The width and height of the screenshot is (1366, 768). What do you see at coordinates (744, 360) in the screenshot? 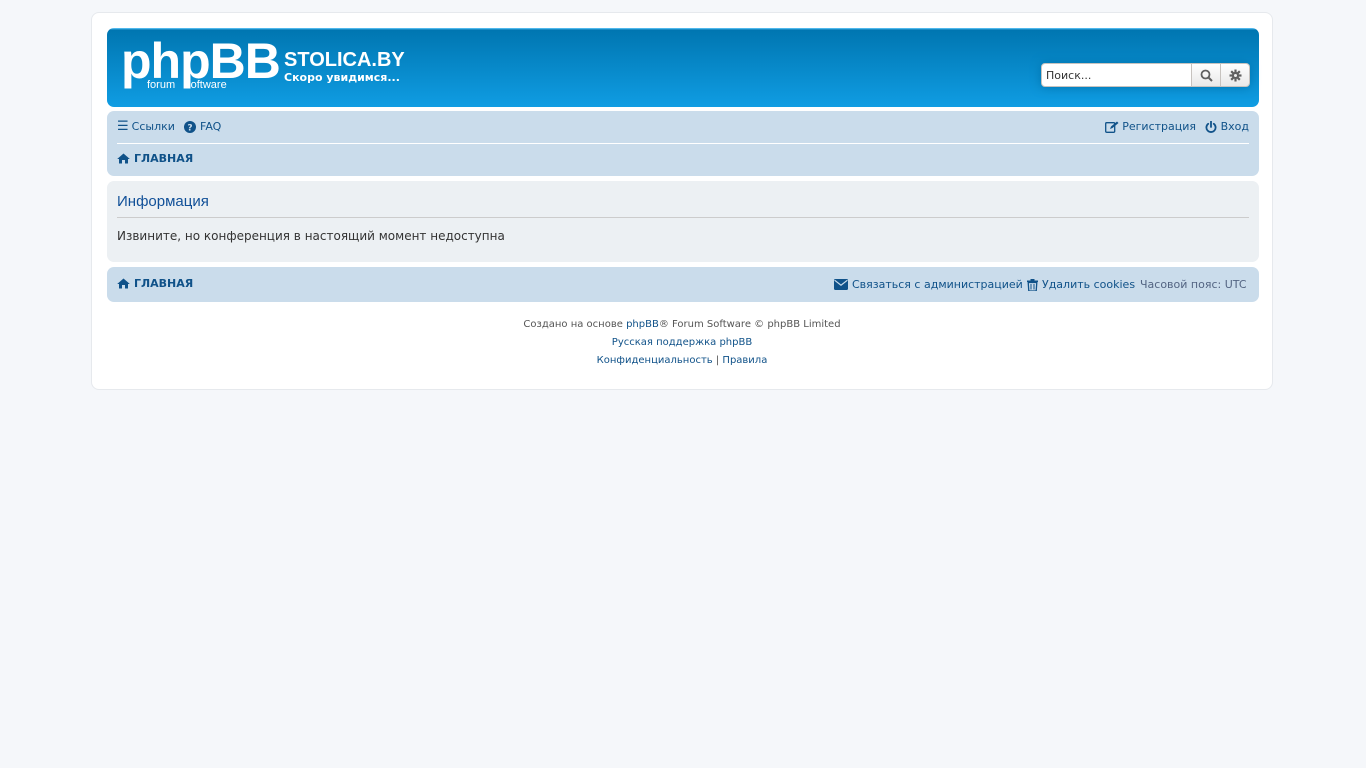
I see `rules-link: Правила` at bounding box center [744, 360].